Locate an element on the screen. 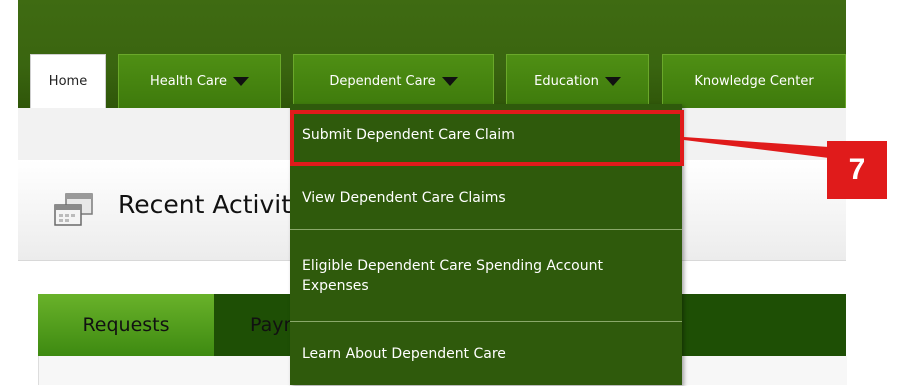  callout-badge: 7 is located at coordinates (857, 170).